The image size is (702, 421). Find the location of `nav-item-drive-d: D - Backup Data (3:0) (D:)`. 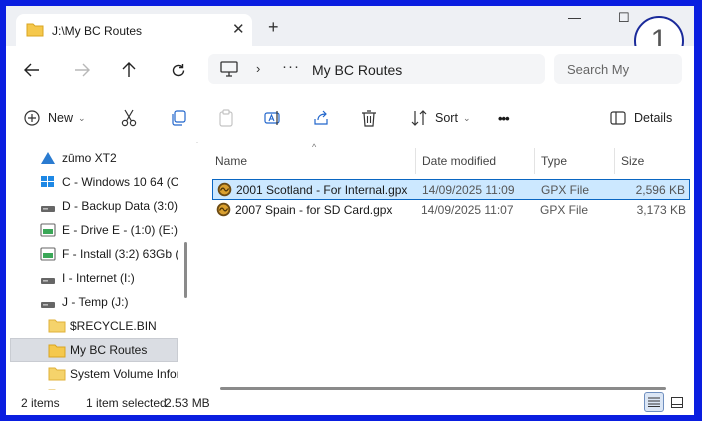

nav-item-drive-d: D - Backup Data (3:0) (D:) is located at coordinates (92, 206).